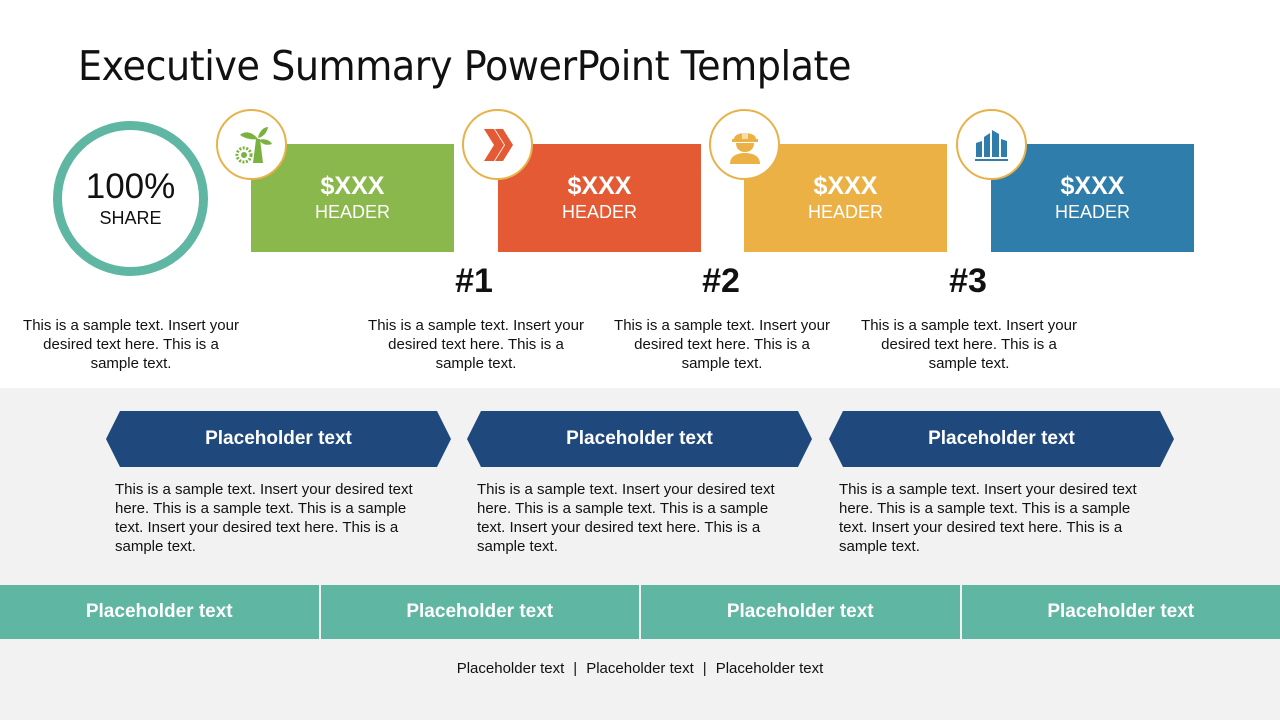 Image resolution: width=1280 pixels, height=720 pixels. What do you see at coordinates (968, 281) in the screenshot?
I see `rank-3: #3` at bounding box center [968, 281].